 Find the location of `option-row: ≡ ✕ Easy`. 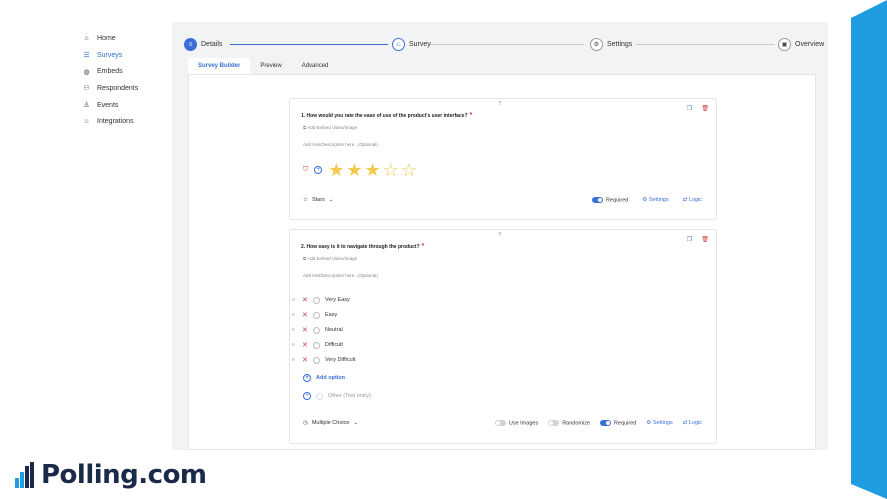

option-row: ≡ ✕ Easy is located at coordinates (314, 315).